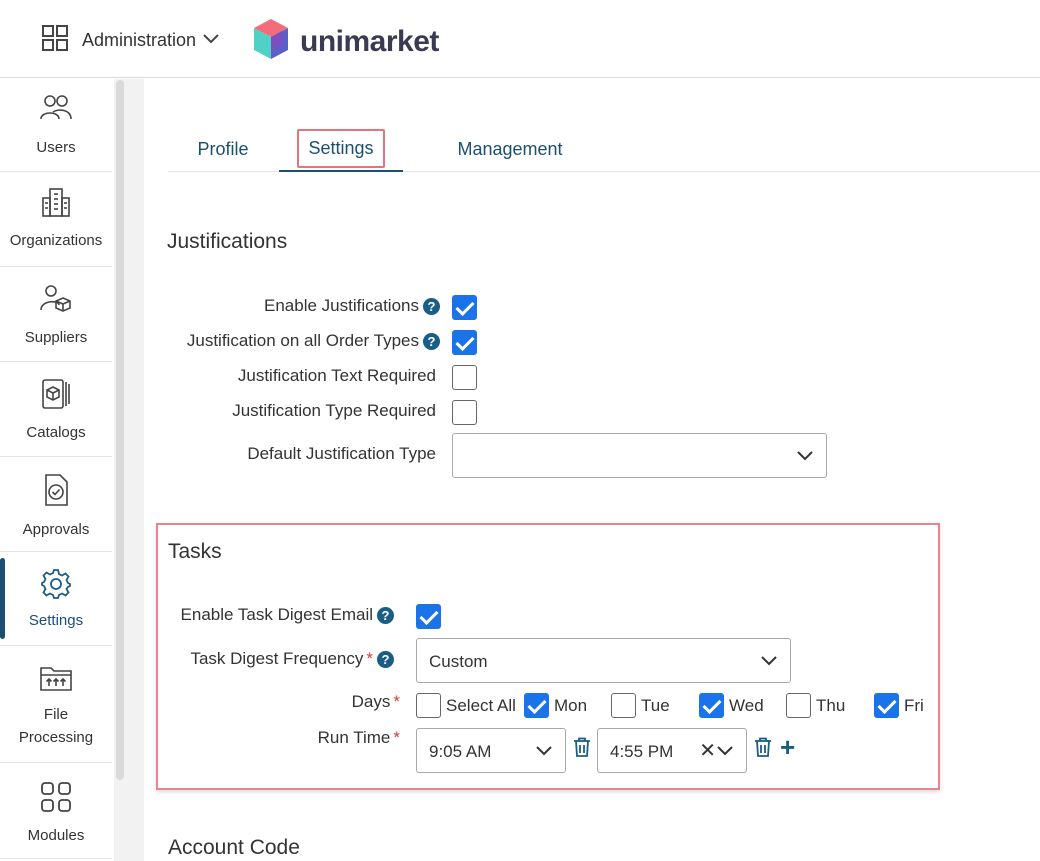 This screenshot has width=1040, height=861. I want to click on sidebar-item-label: Approvals, so click(56, 529).